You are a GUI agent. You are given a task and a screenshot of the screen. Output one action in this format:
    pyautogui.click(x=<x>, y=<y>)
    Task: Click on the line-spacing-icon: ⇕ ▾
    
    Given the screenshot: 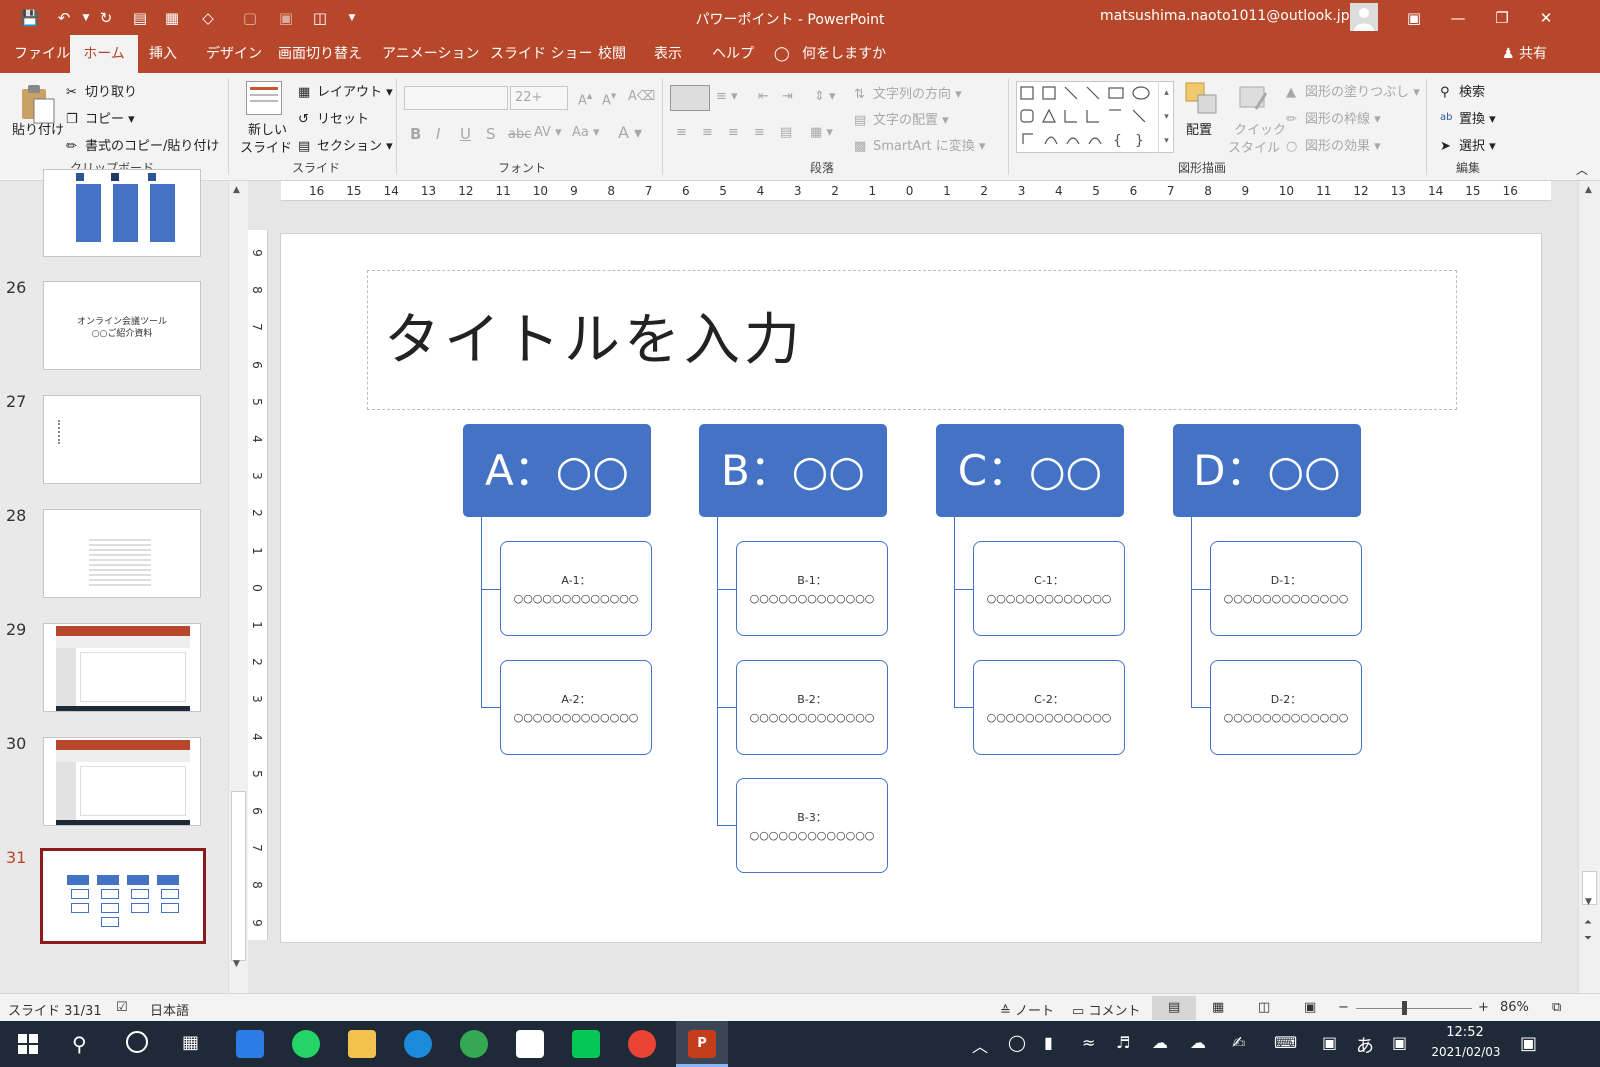 What is the action you would take?
    pyautogui.click(x=825, y=96)
    